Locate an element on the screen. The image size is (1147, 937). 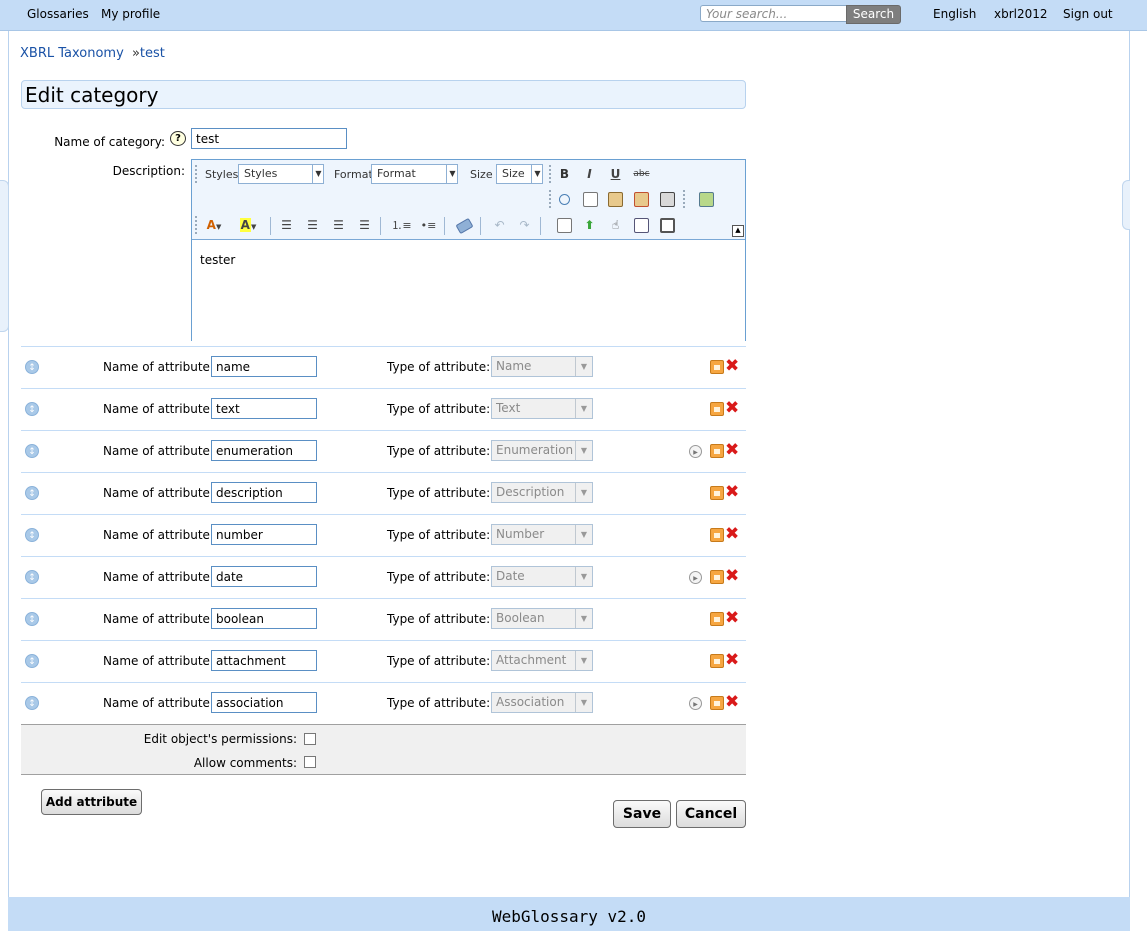
numbered-list-button: ⒈≡ is located at coordinates (401, 225).